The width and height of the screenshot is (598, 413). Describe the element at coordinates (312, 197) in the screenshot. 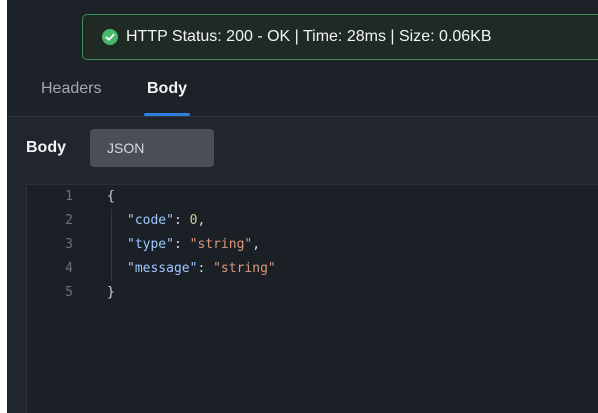

I see `code-line: 1 {` at that location.